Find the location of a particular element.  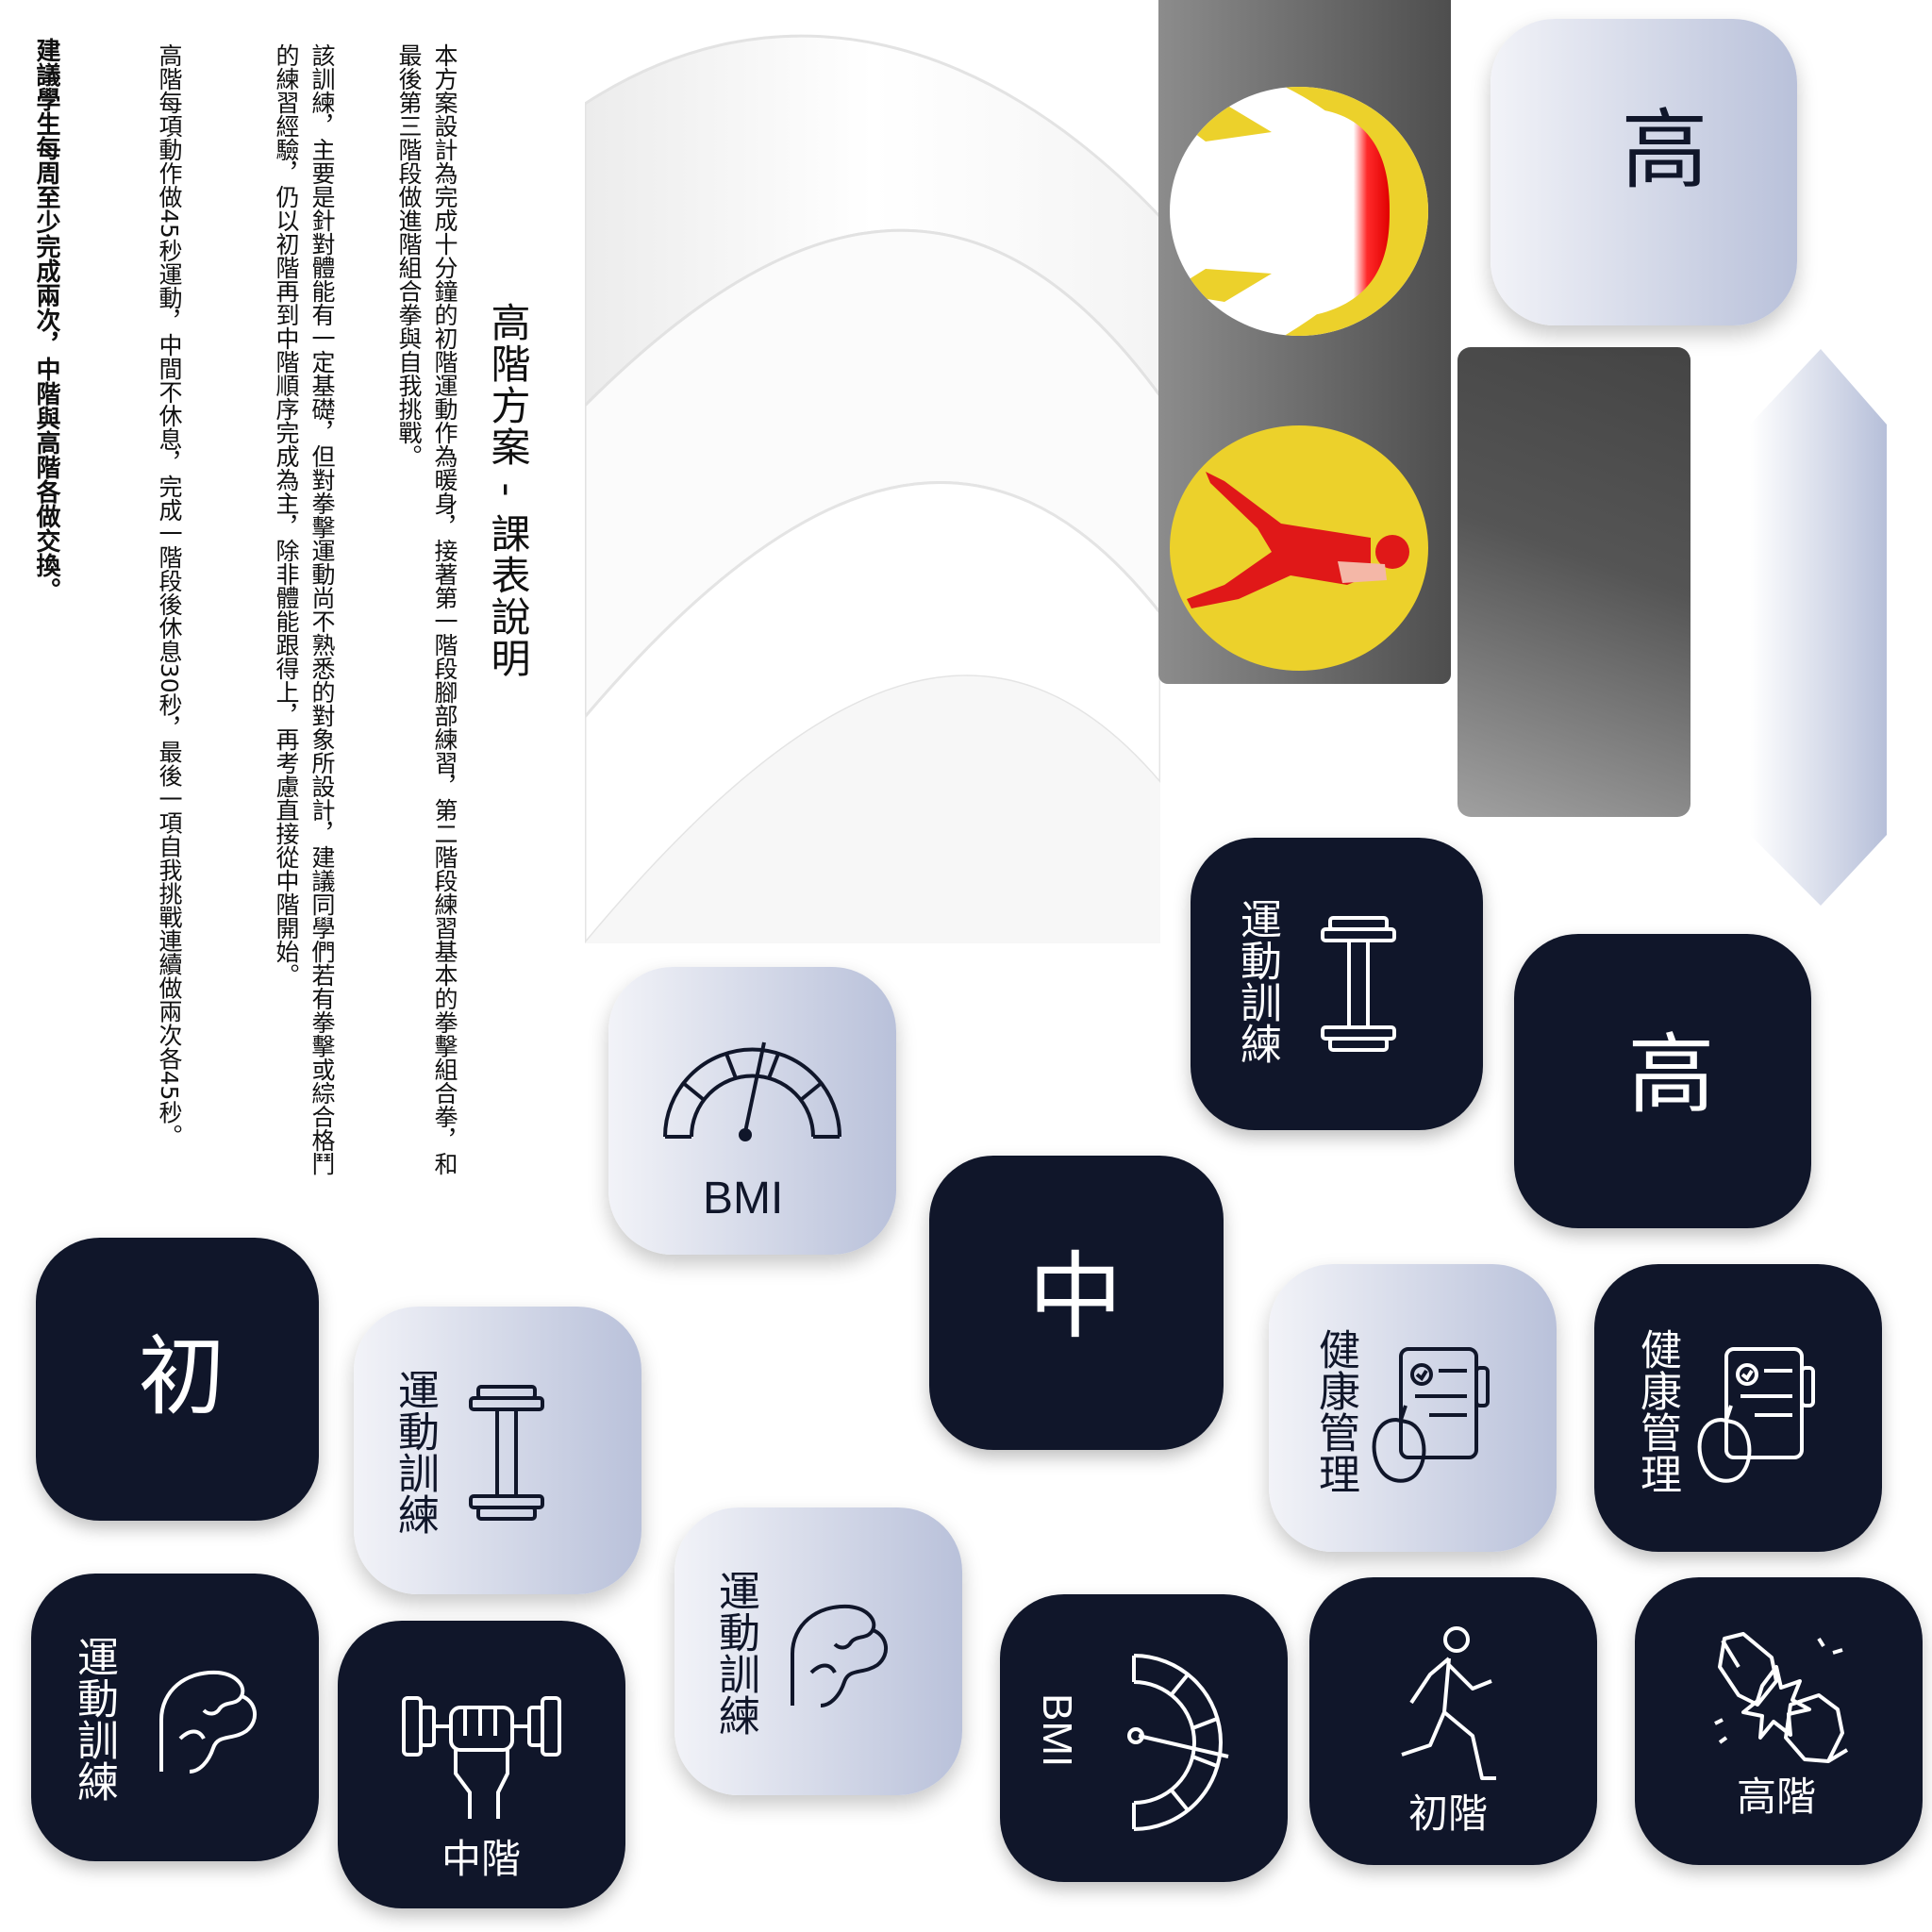

beginner-label: 初階 is located at coordinates (1449, 1814).